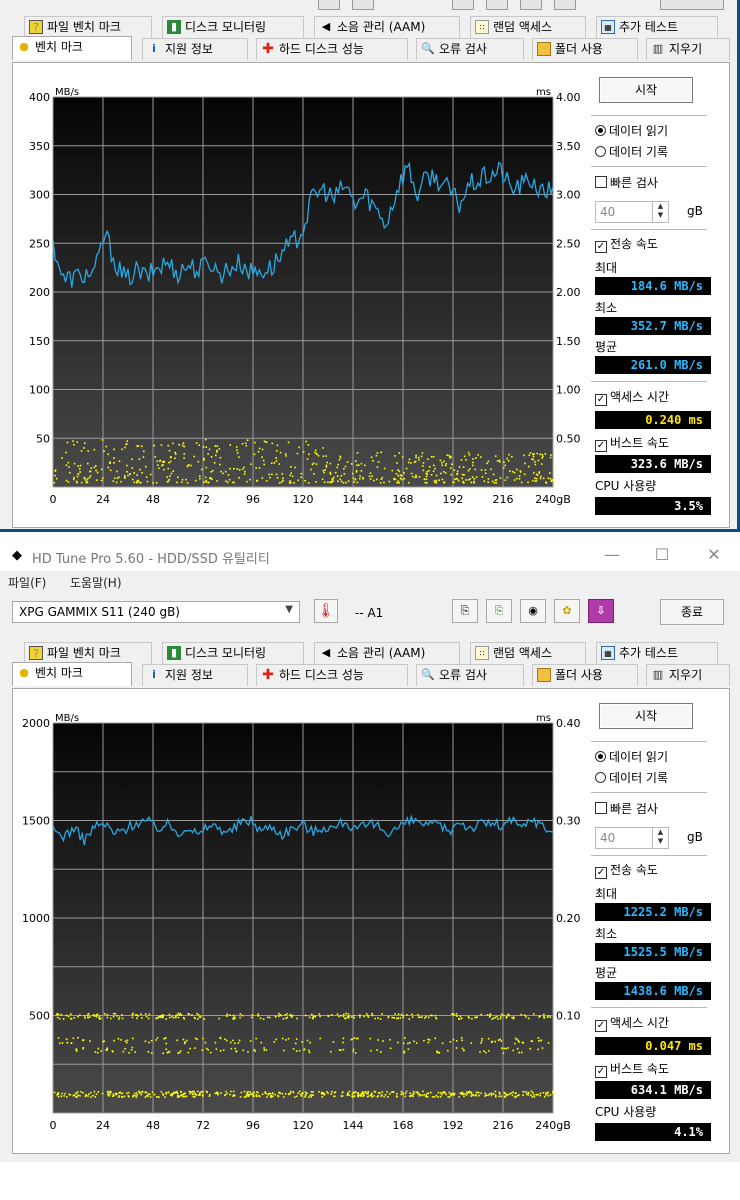  Describe the element at coordinates (499, 611) in the screenshot. I see `copy-all-icon: ⎘` at that location.